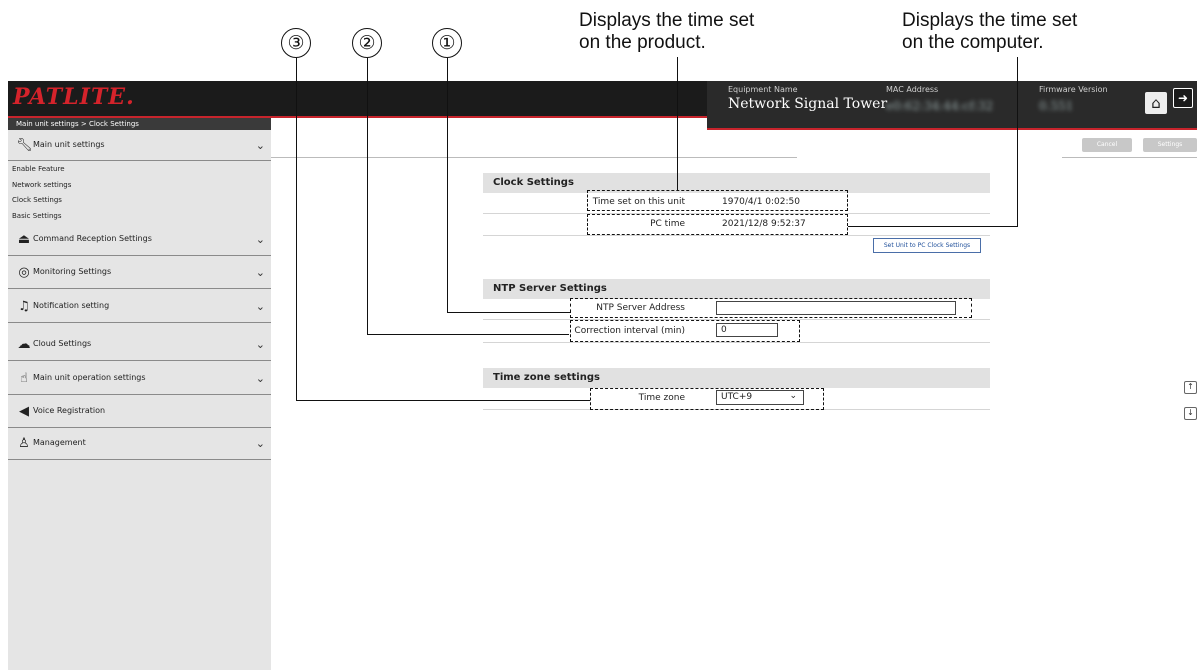  Describe the element at coordinates (952, 129) in the screenshot. I see `device-info-accent` at that location.